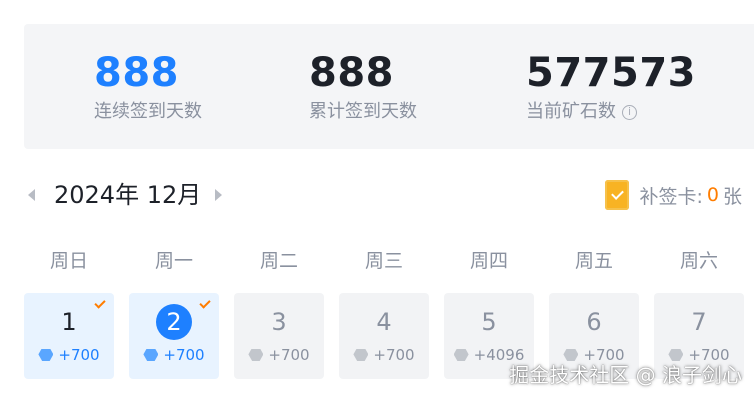 The image size is (754, 400). I want to click on day-number: 6, so click(594, 322).